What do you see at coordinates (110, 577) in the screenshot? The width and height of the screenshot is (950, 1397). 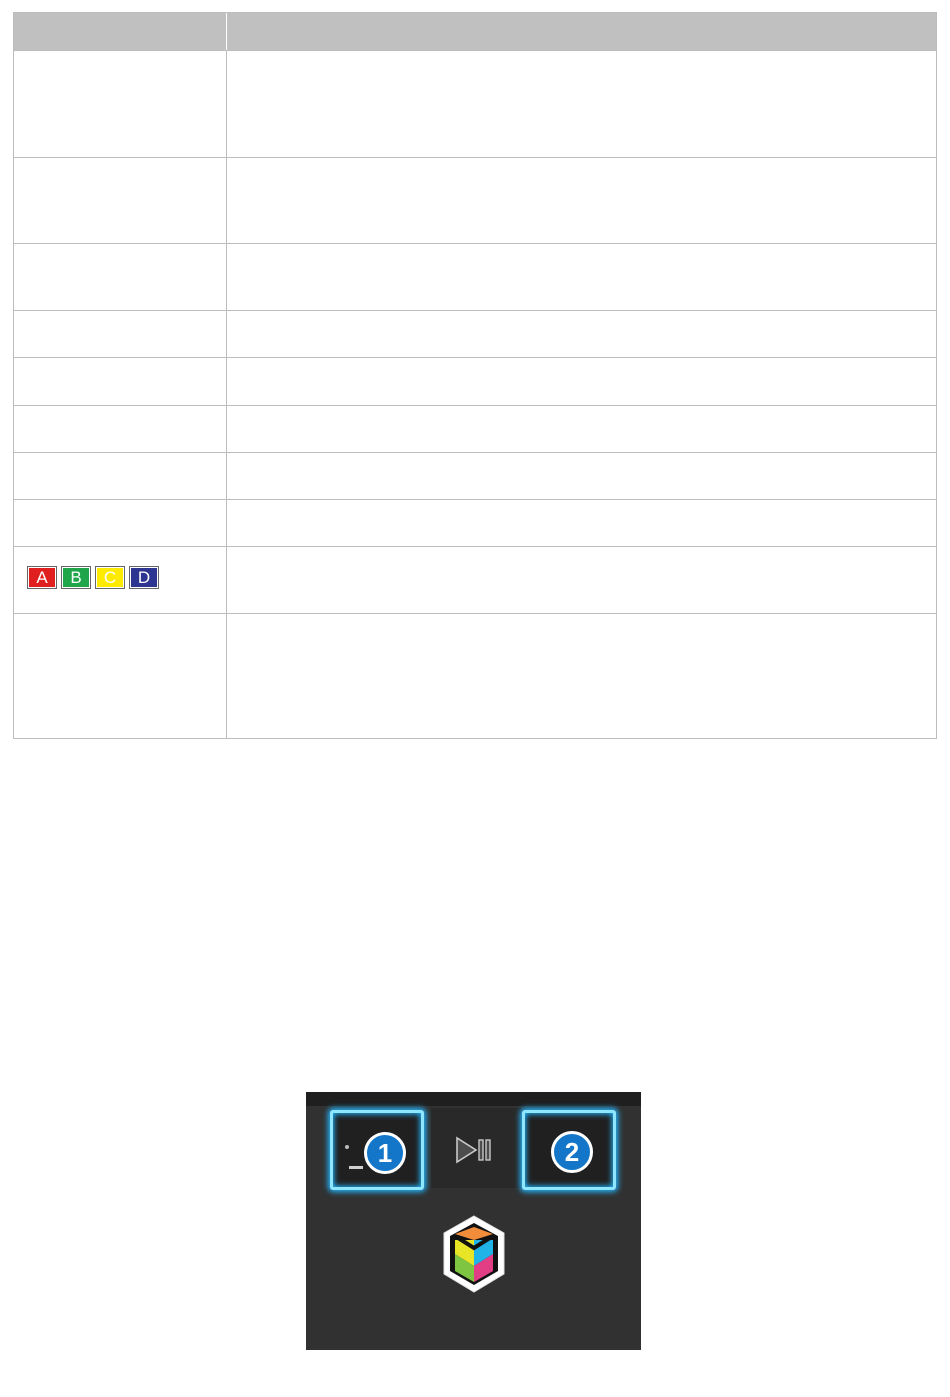 I see `color-button-c: C` at bounding box center [110, 577].